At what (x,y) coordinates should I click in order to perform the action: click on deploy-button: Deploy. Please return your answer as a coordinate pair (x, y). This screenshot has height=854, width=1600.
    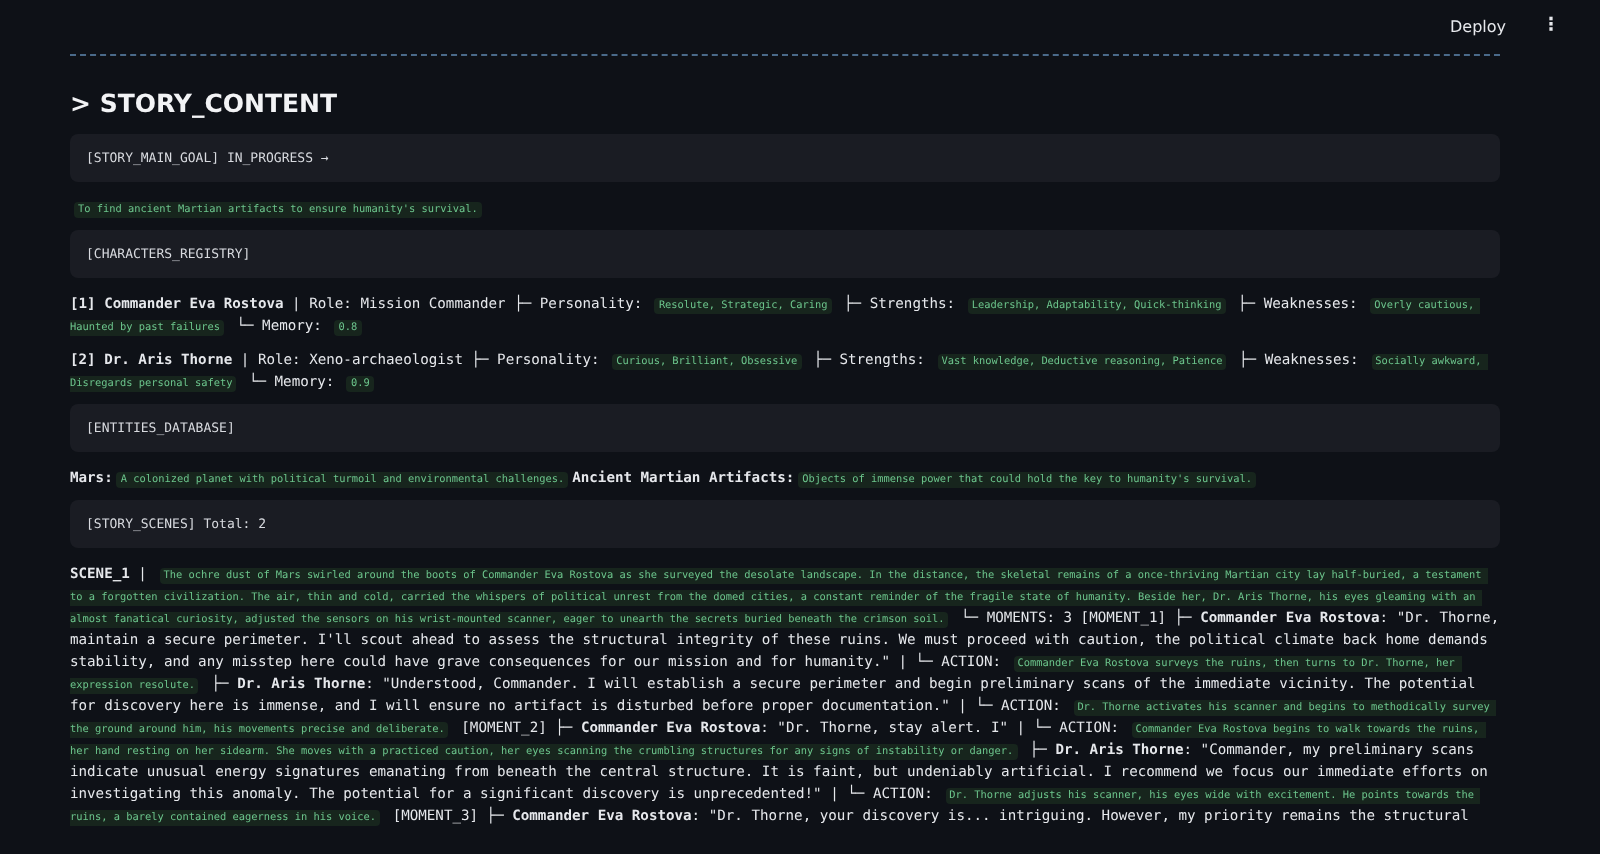
    Looking at the image, I should click on (1477, 26).